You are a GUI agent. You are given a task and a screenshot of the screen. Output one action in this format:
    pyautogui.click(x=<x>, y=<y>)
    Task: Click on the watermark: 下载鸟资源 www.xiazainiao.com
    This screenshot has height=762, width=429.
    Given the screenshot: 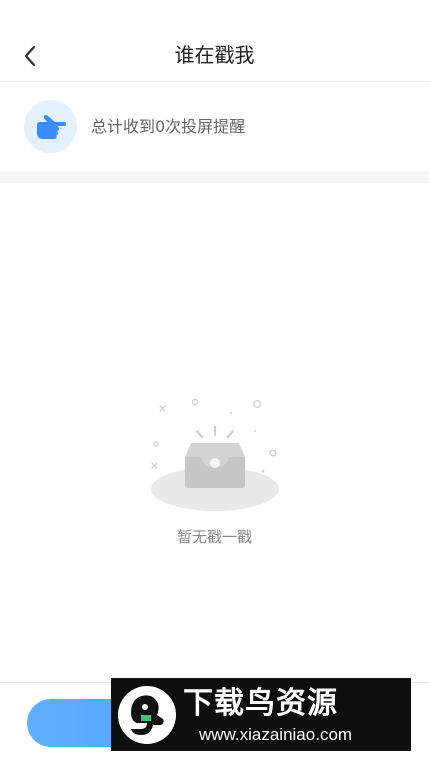 What is the action you would take?
    pyautogui.click(x=261, y=714)
    